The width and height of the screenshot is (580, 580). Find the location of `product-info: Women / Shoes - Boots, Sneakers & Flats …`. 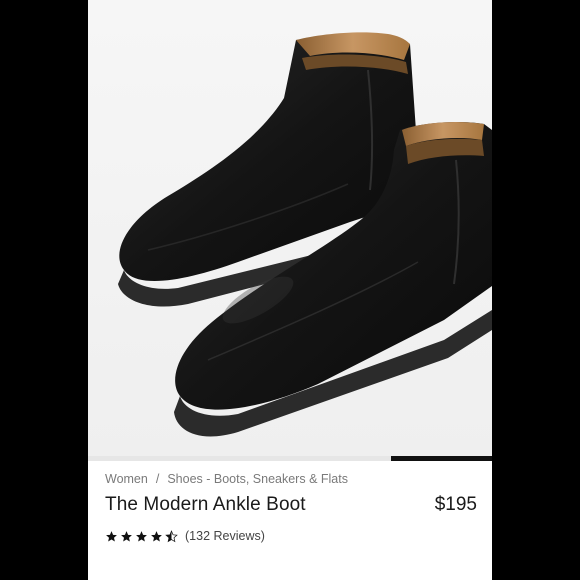

product-info: Women / Shoes - Boots, Sneakers & Flats … is located at coordinates (291, 507).